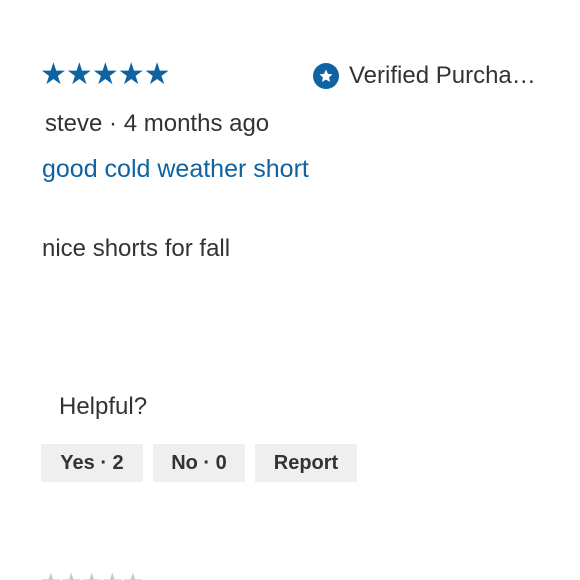 Image resolution: width=580 pixels, height=580 pixels. What do you see at coordinates (92, 463) in the screenshot?
I see `helpful-yes-button: Yes · 2` at bounding box center [92, 463].